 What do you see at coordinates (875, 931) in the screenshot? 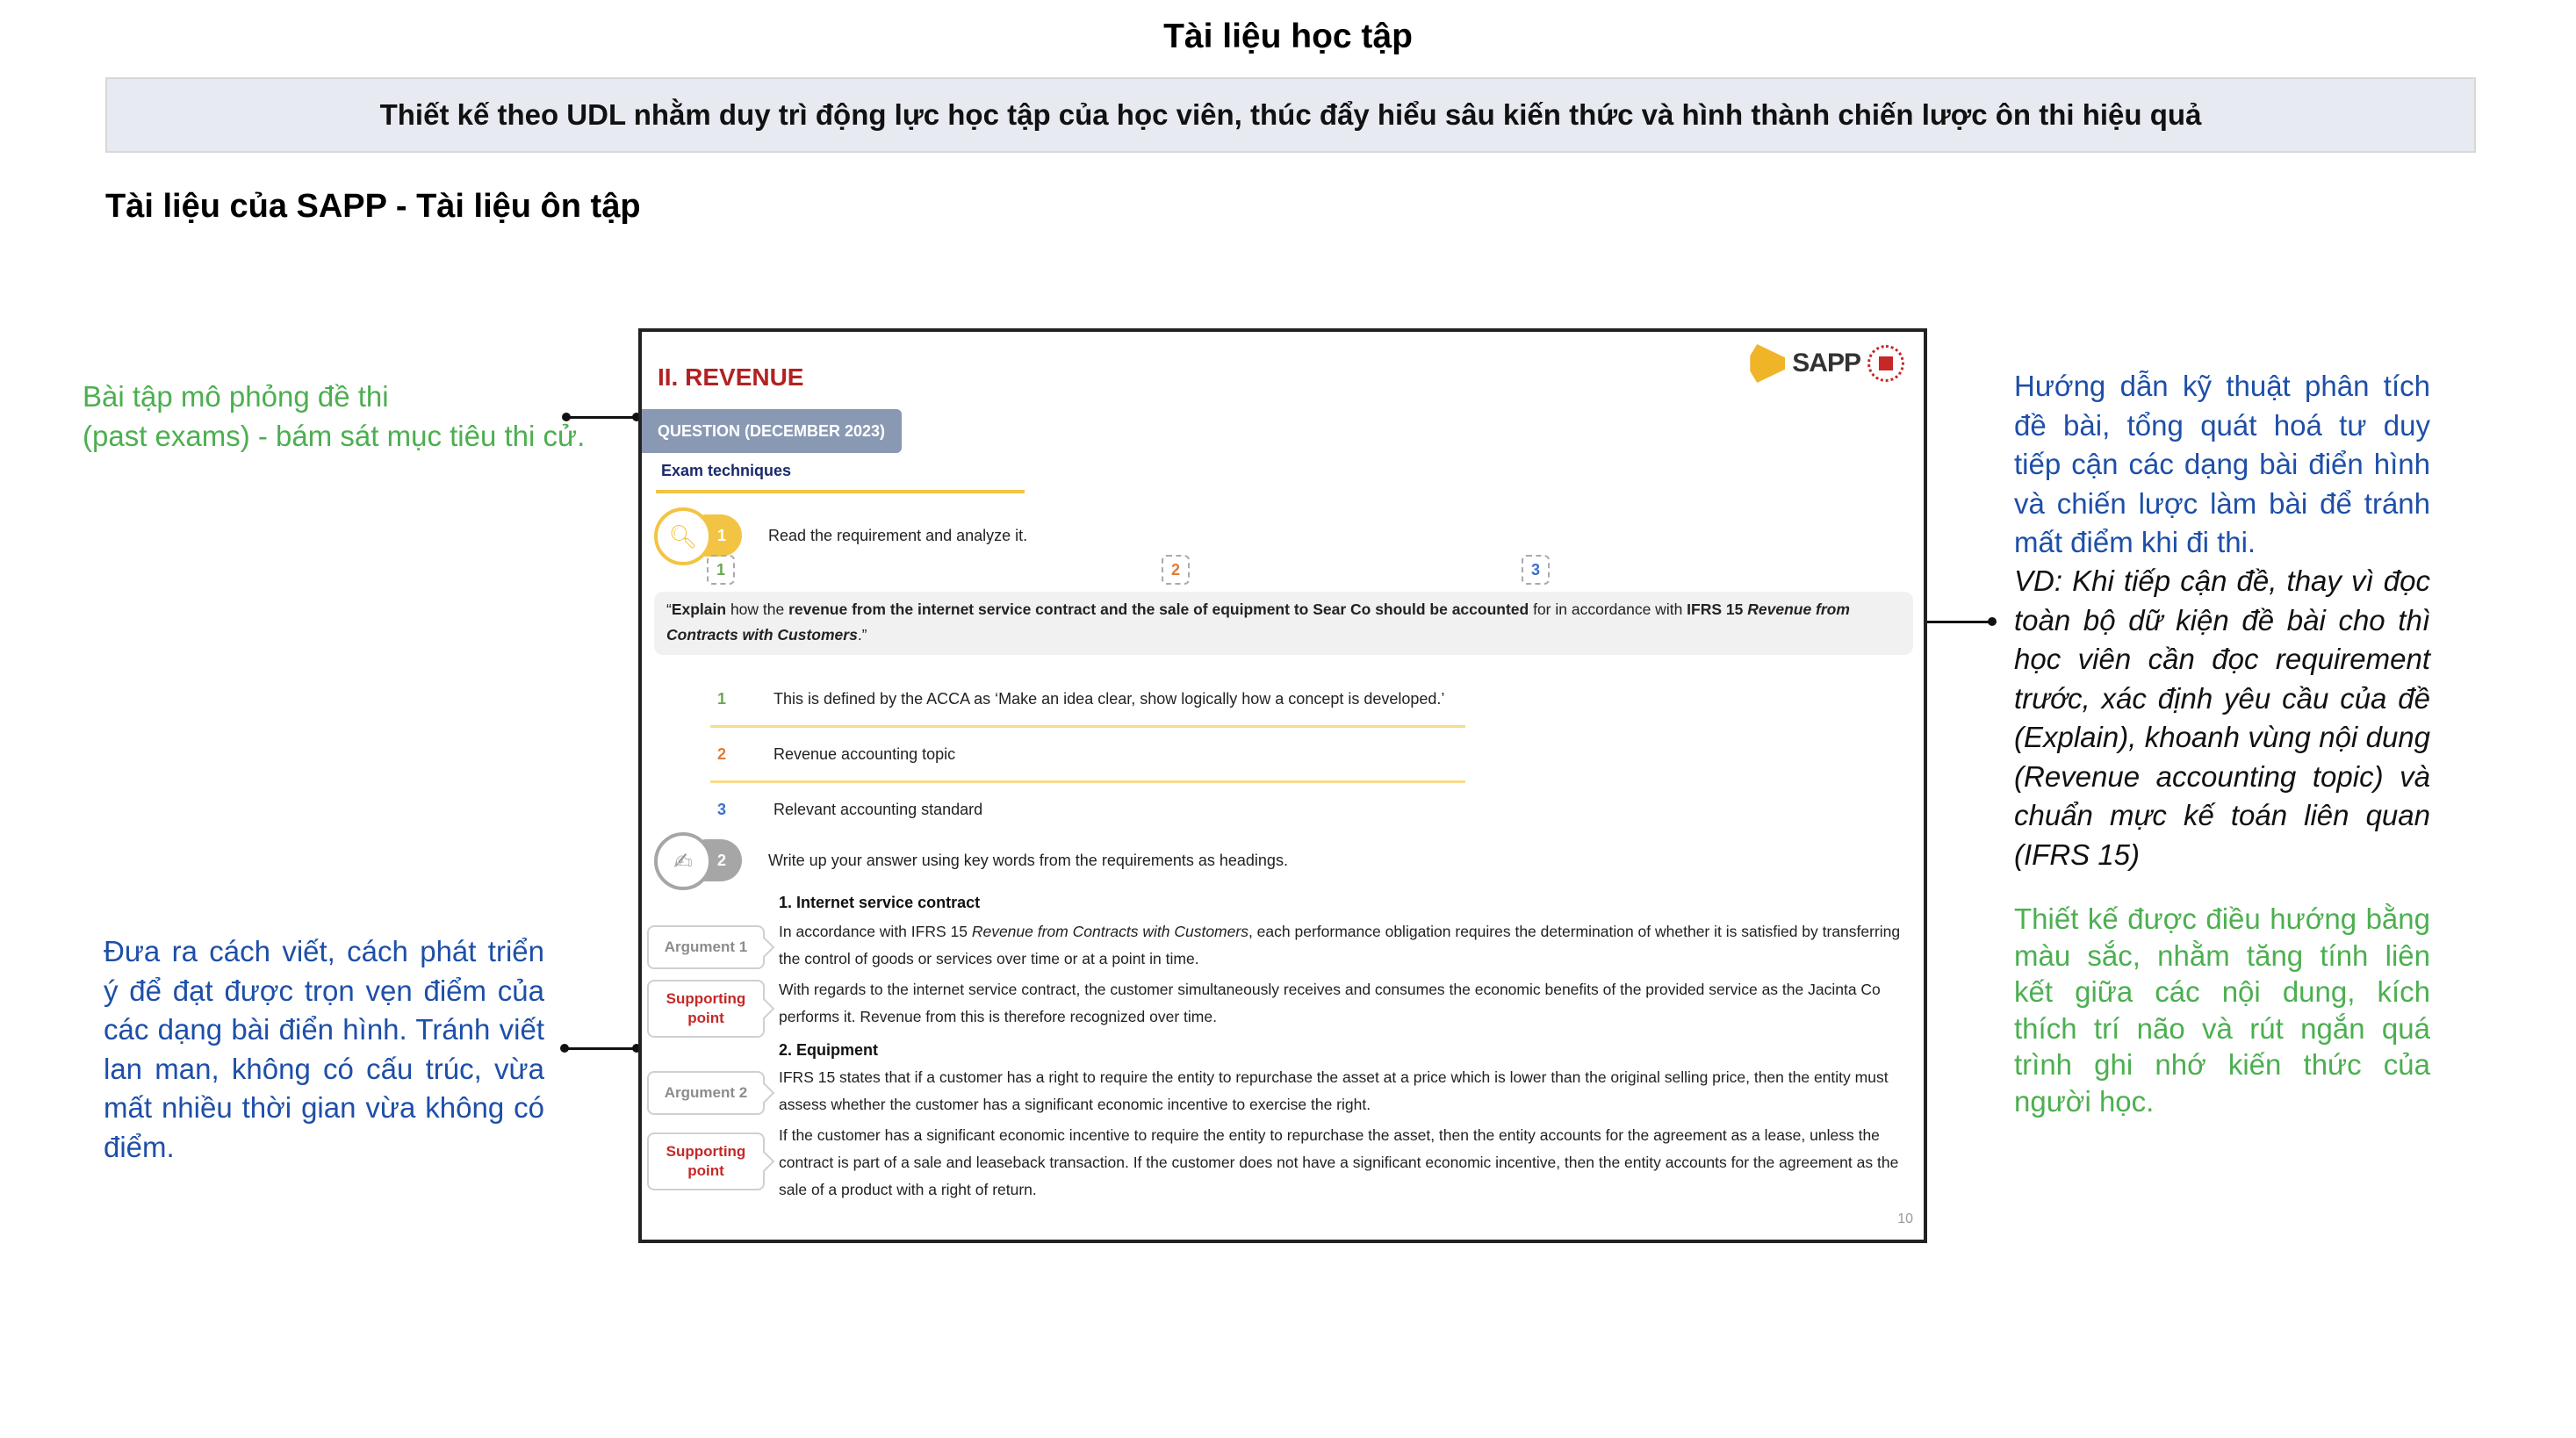
I see `text: In accordance with IFRS 15` at bounding box center [875, 931].